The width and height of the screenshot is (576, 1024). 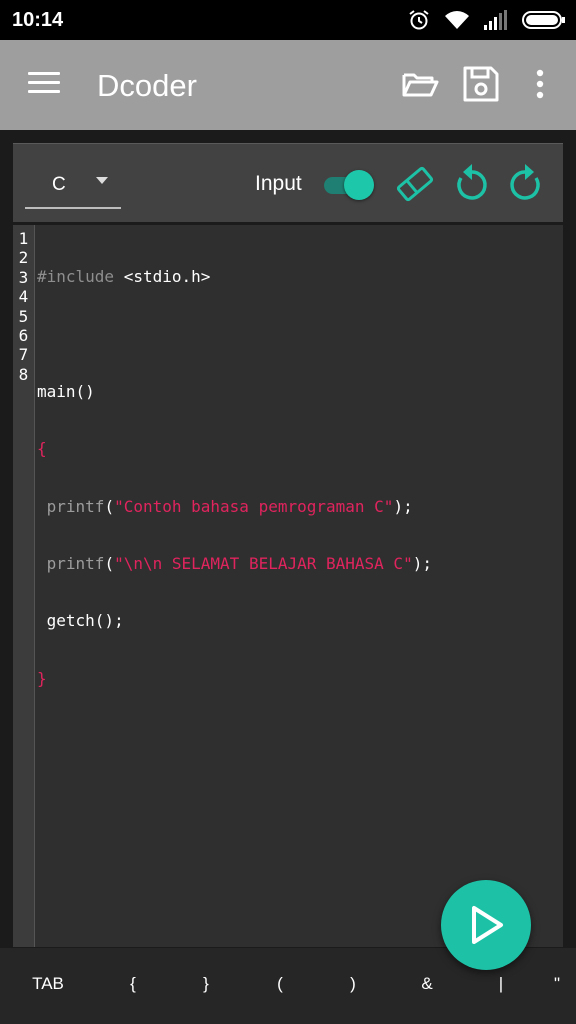 What do you see at coordinates (495, 20) in the screenshot?
I see `signal-icon` at bounding box center [495, 20].